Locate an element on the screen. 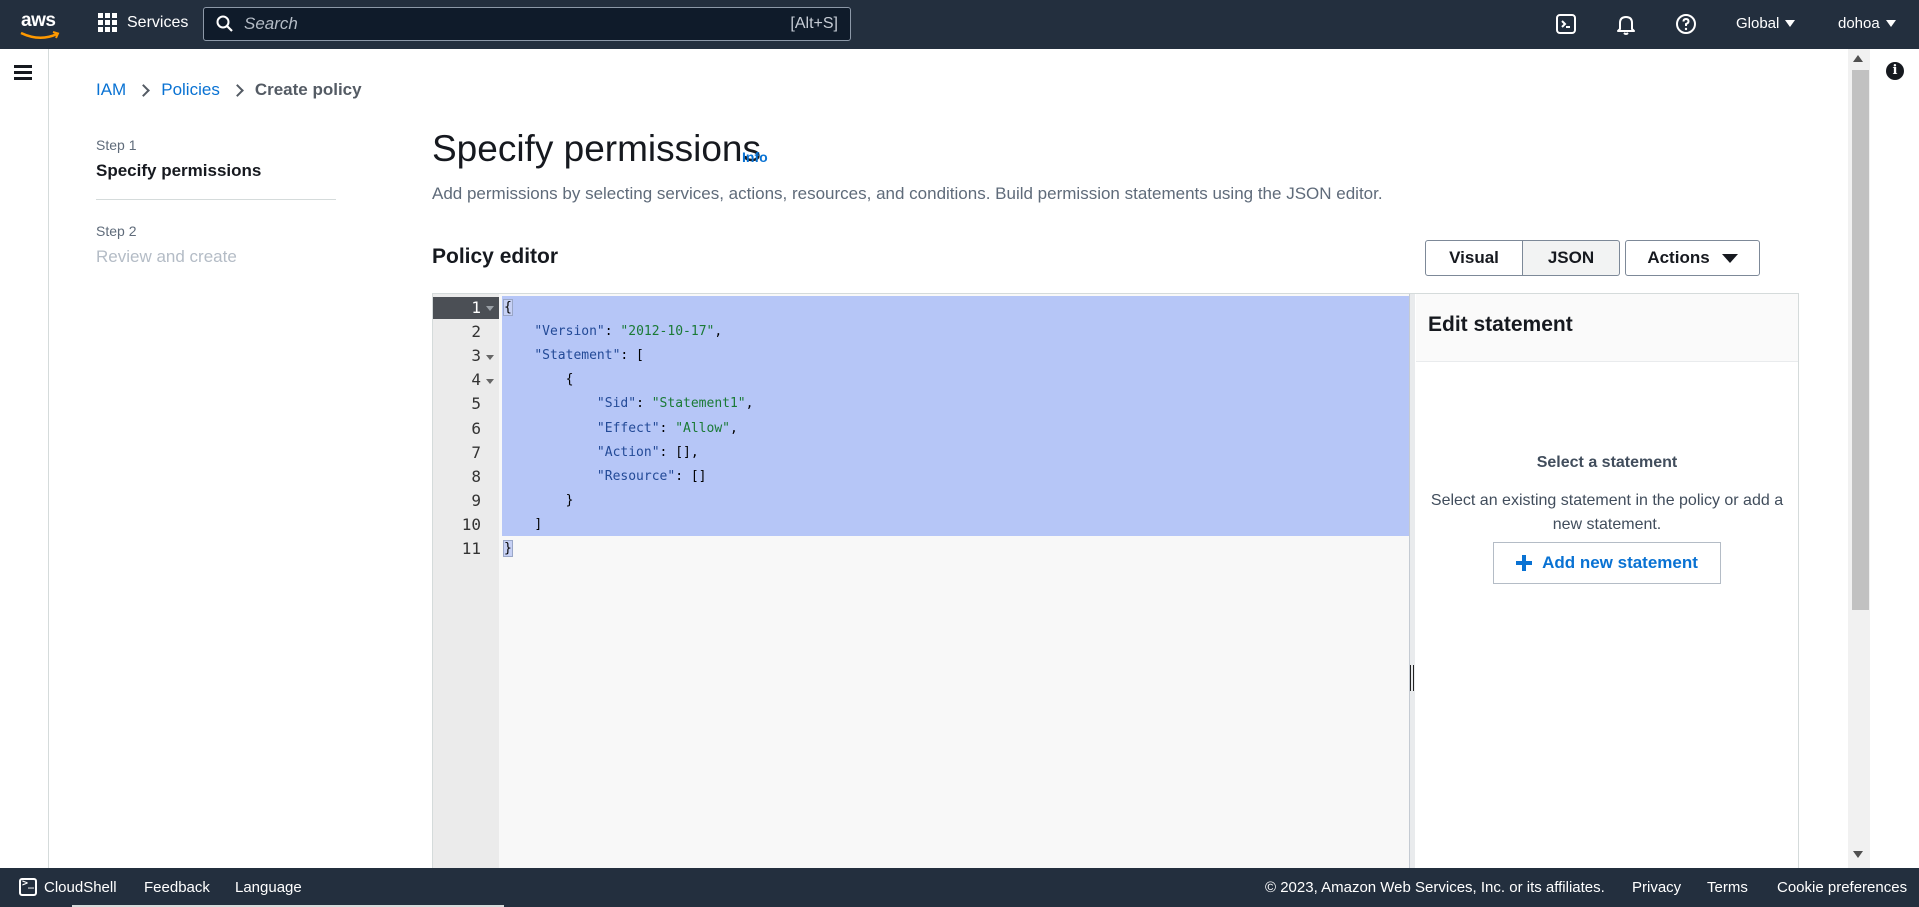 Image resolution: width=1919 pixels, height=907 pixels. search-shortcut-hint: [Alt+S] is located at coordinates (814, 23).